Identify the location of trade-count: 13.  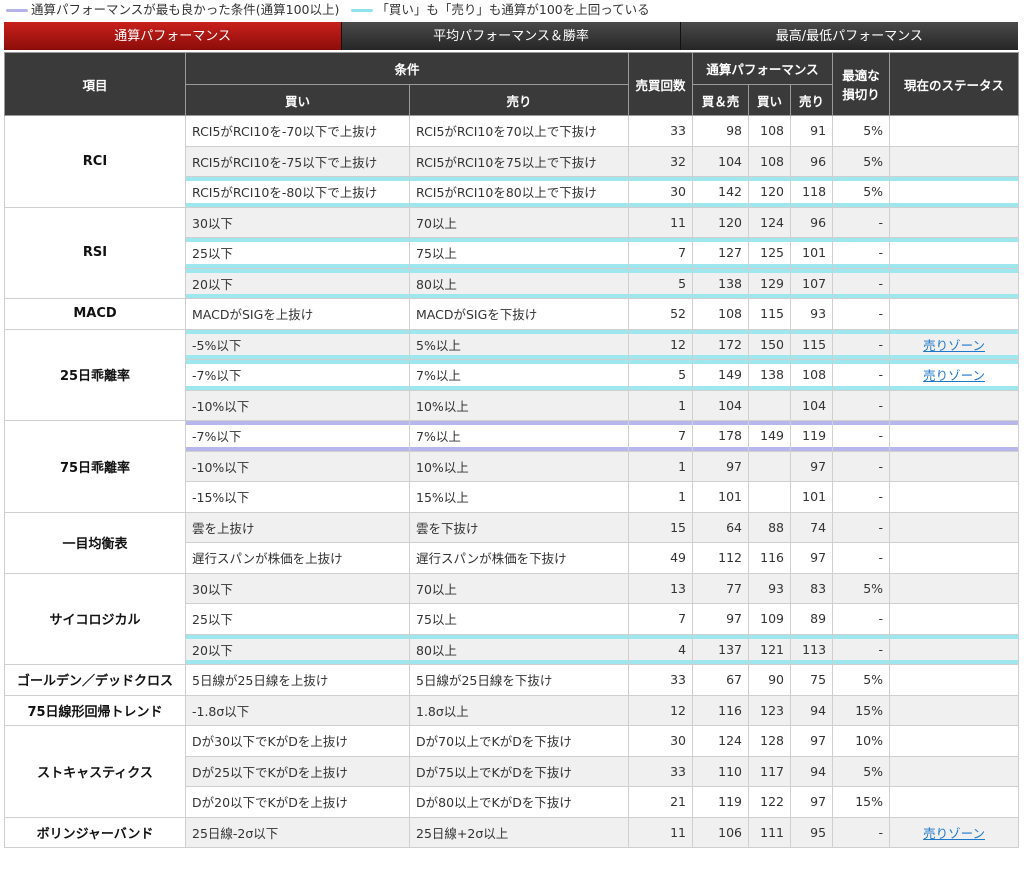
(661, 588).